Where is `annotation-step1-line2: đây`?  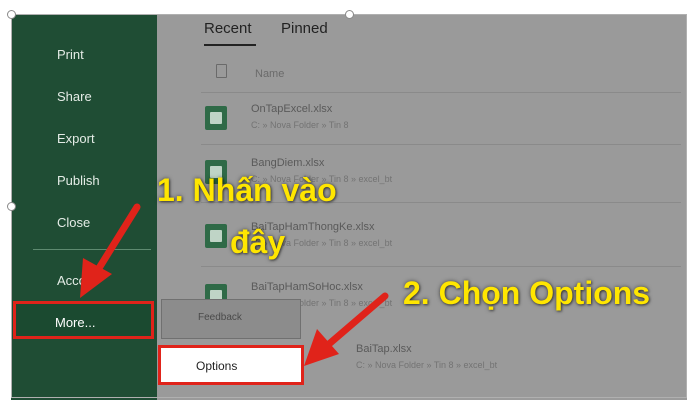
annotation-step1-line2: đây is located at coordinates (258, 242).